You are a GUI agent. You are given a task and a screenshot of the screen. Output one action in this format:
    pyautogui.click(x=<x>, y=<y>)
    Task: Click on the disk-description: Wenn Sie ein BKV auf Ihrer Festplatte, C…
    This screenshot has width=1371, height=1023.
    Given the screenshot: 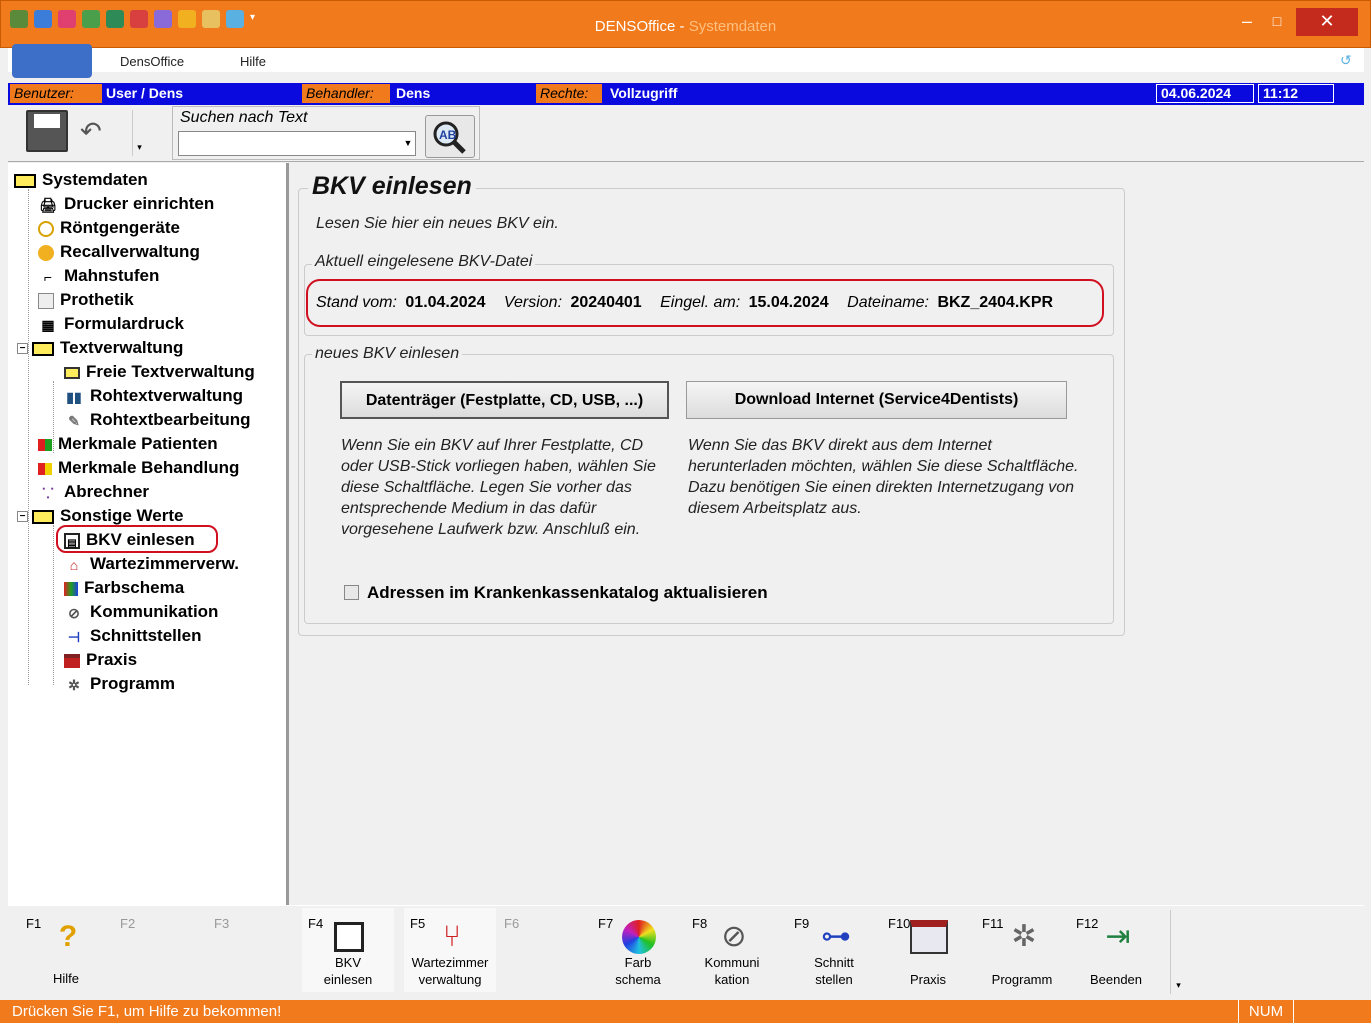 What is the action you would take?
    pyautogui.click(x=498, y=487)
    